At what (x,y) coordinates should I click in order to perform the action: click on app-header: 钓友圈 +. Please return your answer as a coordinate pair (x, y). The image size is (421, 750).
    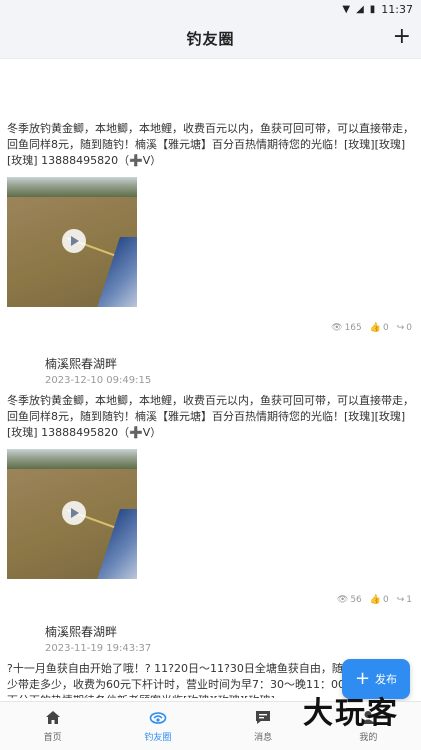
    Looking at the image, I should click on (210, 38).